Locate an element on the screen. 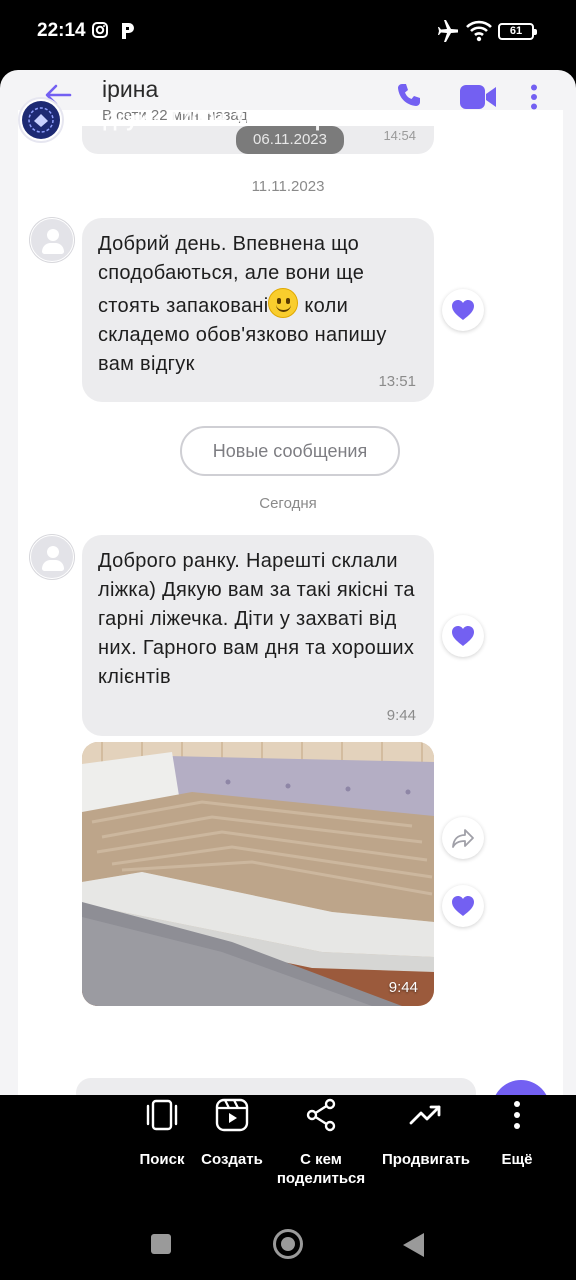  promote-action: Продвигать is located at coordinates (426, 1132).